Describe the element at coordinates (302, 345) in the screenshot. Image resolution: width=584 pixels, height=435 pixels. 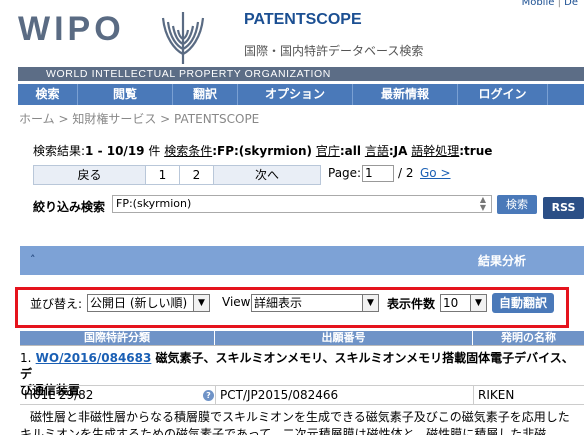
I see `divider` at that location.